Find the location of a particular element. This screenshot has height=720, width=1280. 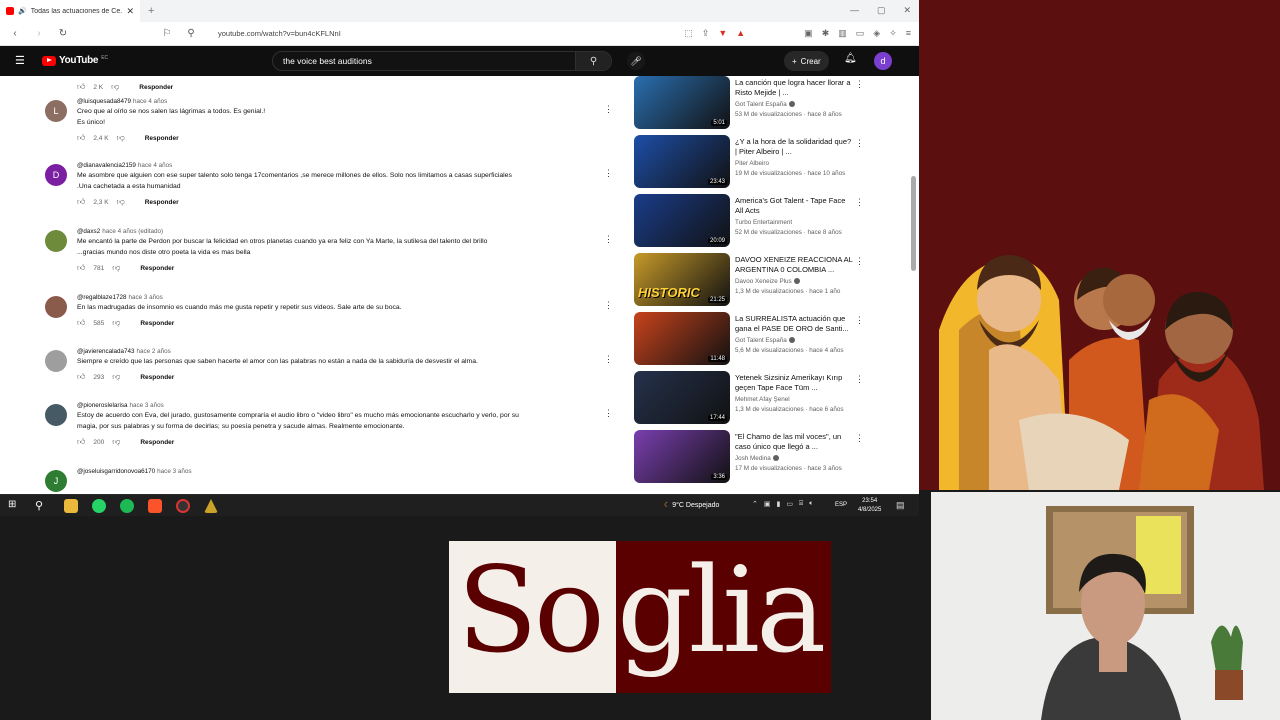

camera-tray-icon: ▭ is located at coordinates (789, 504).